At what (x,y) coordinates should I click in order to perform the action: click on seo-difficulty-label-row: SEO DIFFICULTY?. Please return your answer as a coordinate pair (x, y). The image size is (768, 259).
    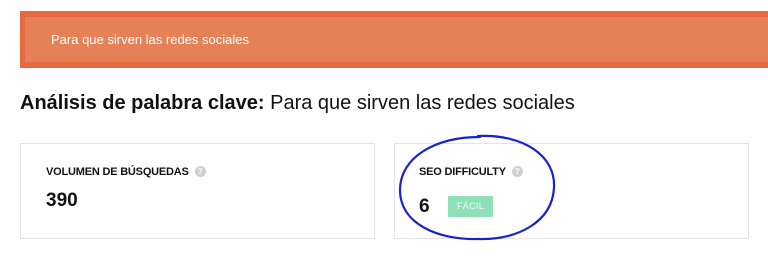
    Looking at the image, I should click on (471, 172).